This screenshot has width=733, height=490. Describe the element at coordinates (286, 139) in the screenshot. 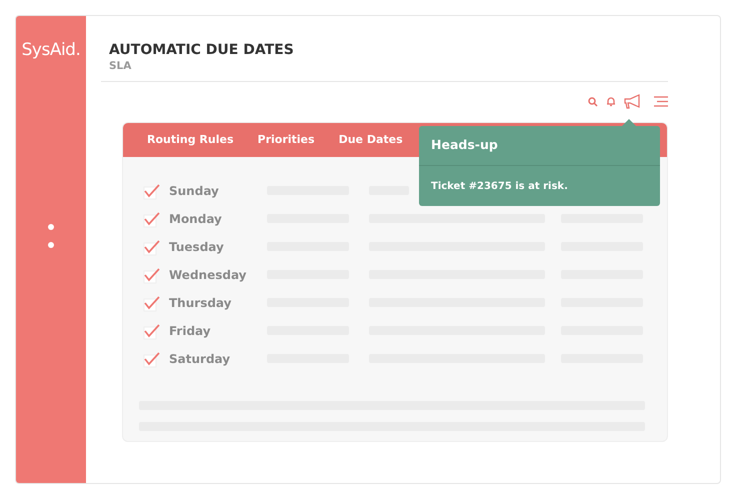

I see `tab: Priorities` at that location.